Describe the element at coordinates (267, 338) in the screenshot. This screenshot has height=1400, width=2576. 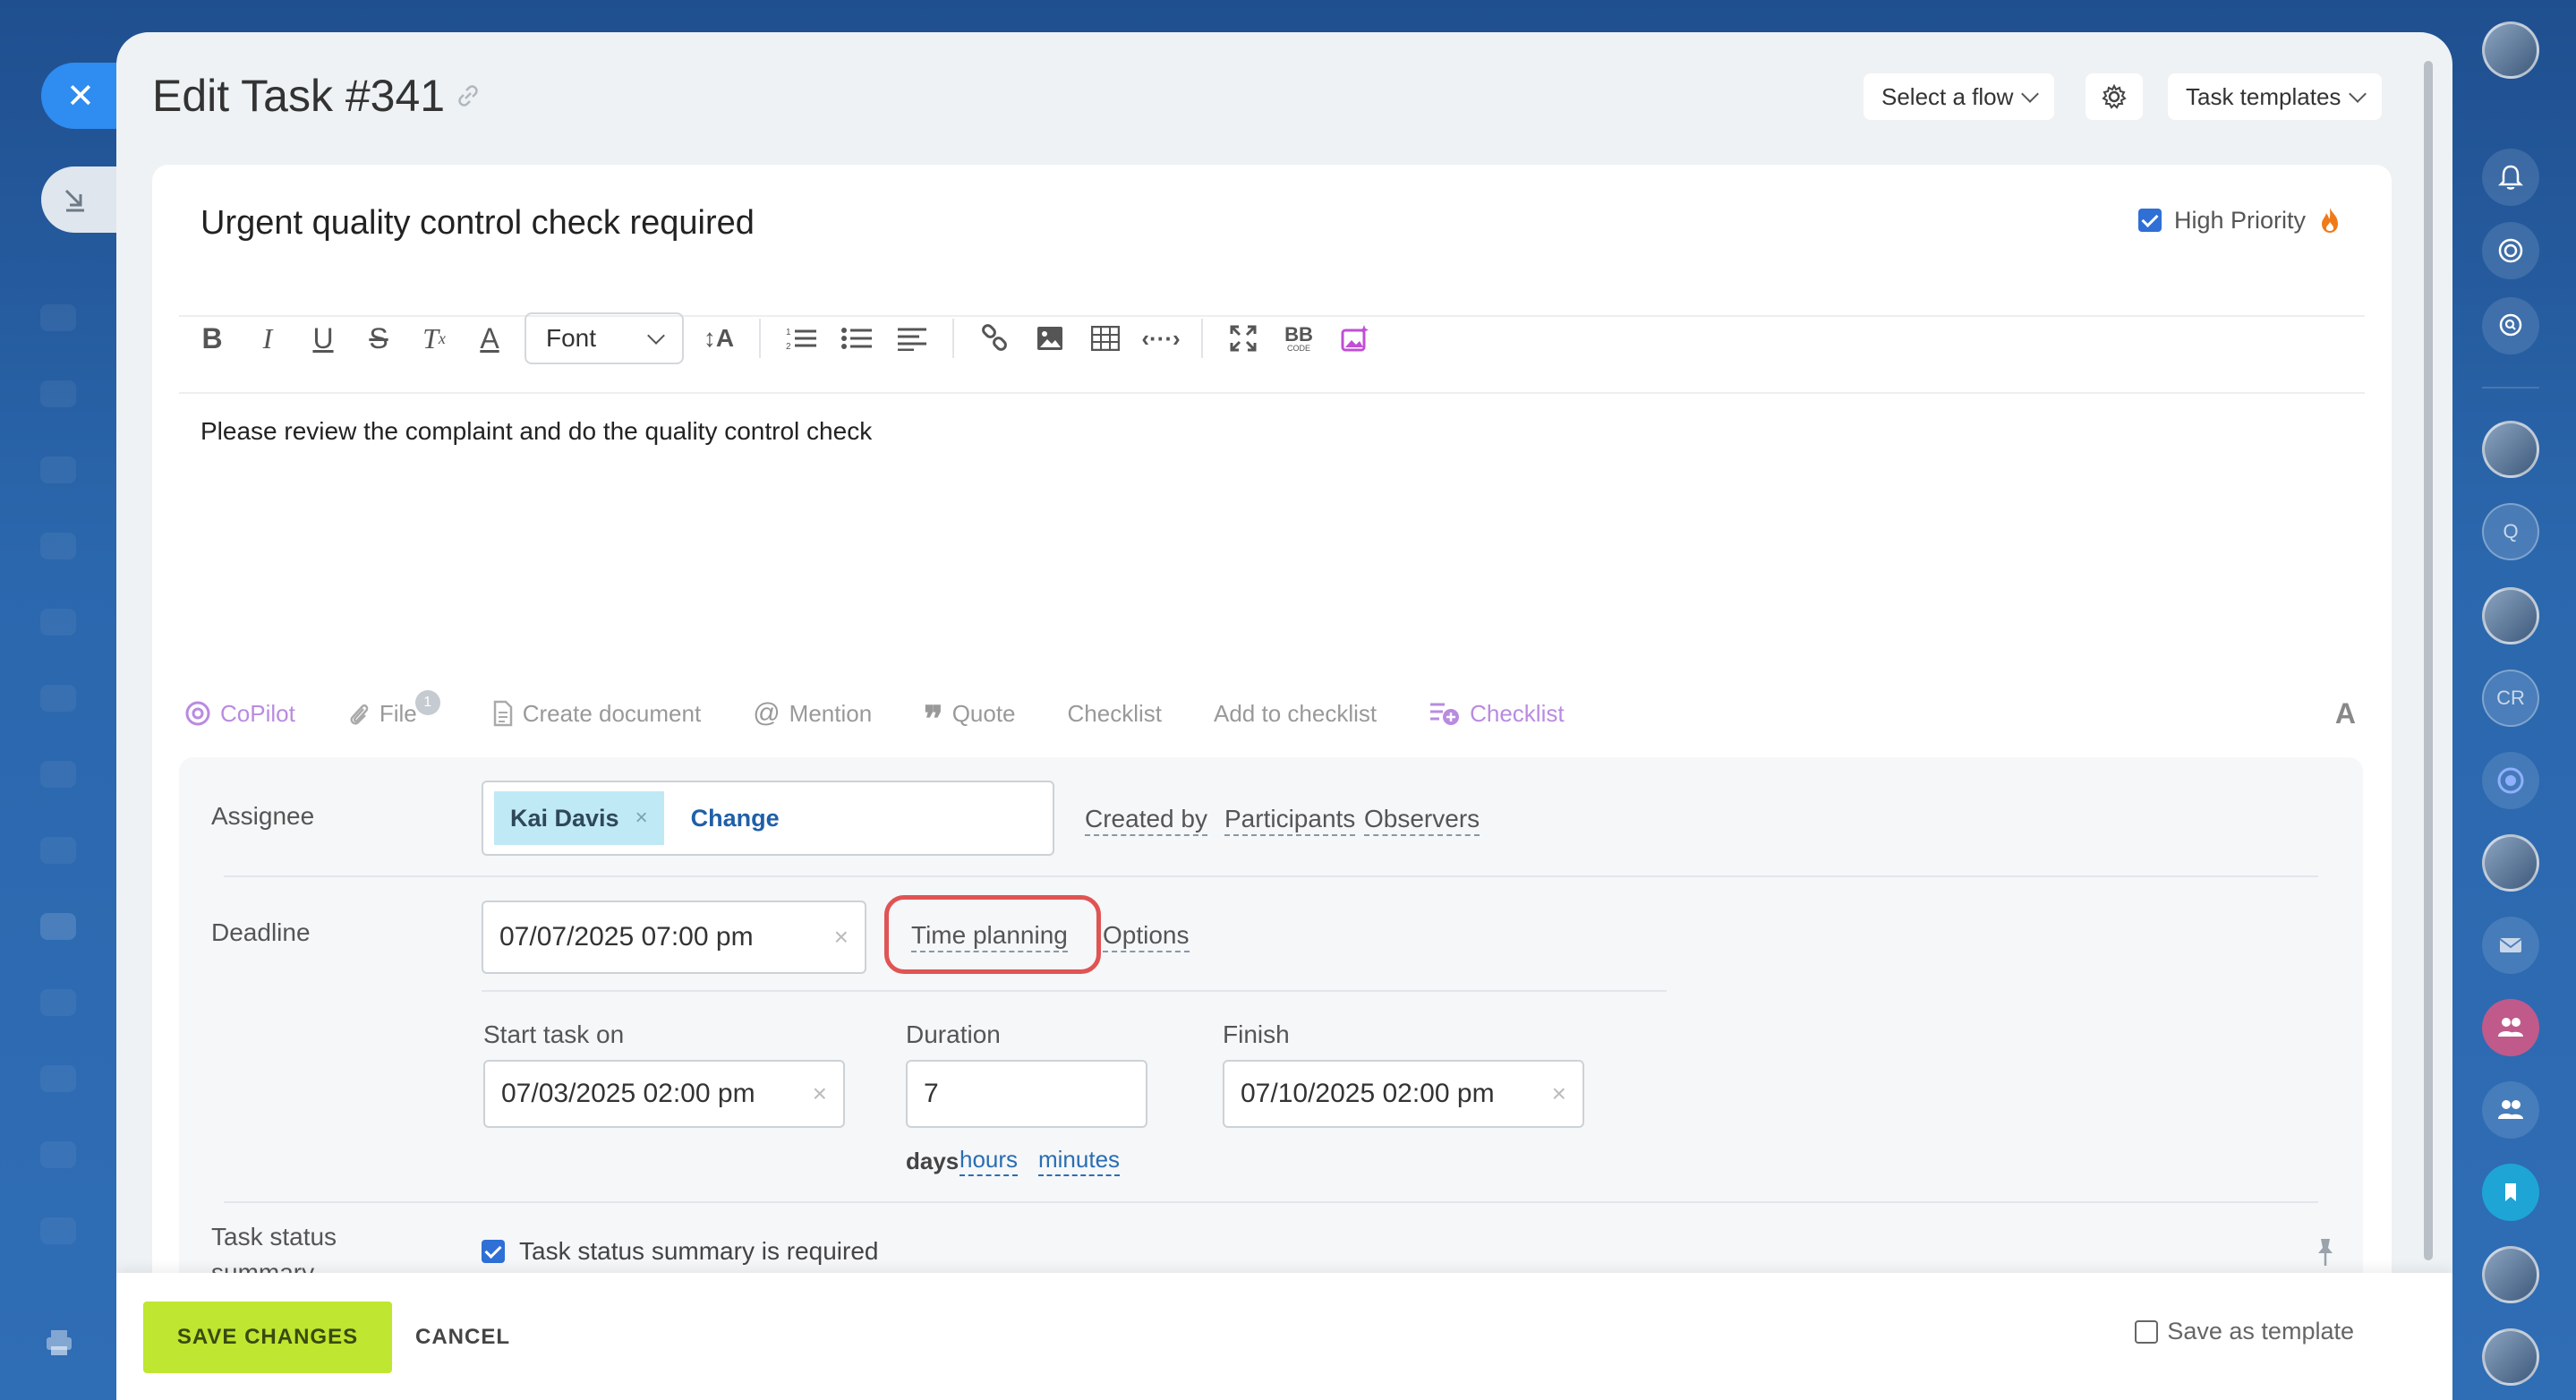
I see `italic-button: I` at that location.